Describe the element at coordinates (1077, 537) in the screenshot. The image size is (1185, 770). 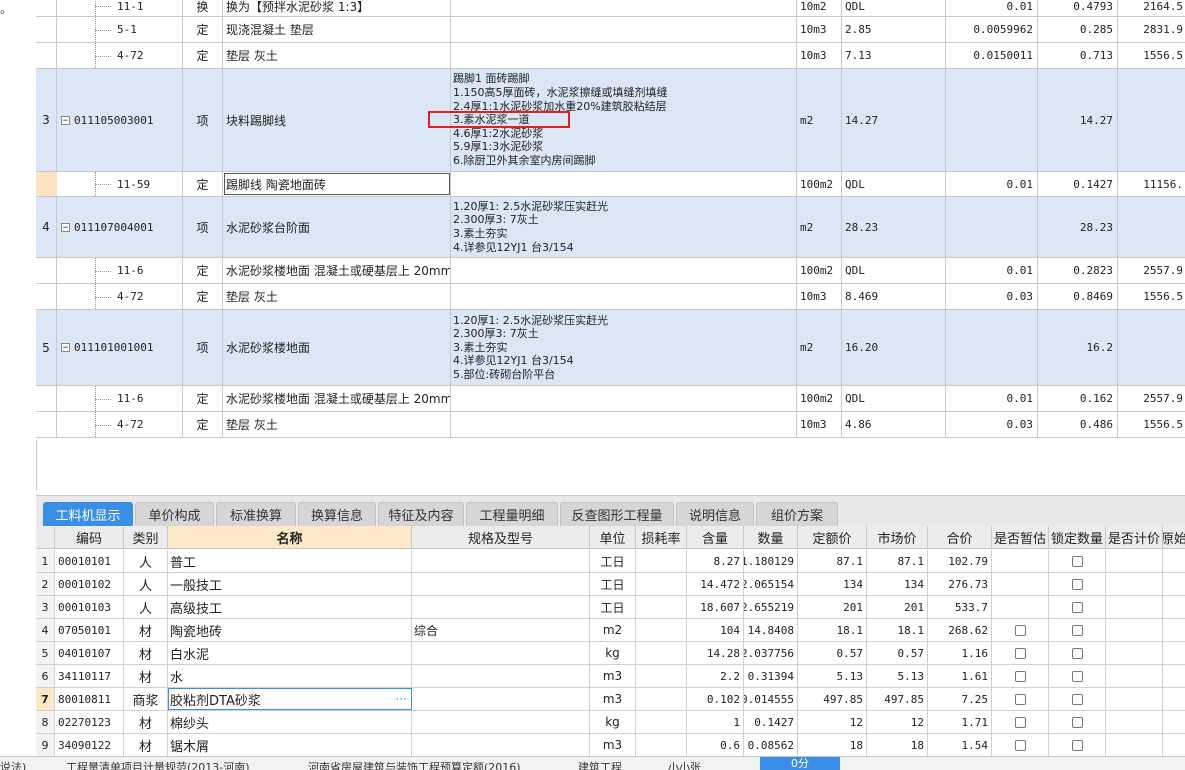
I see `header-13: 锁定数量` at that location.